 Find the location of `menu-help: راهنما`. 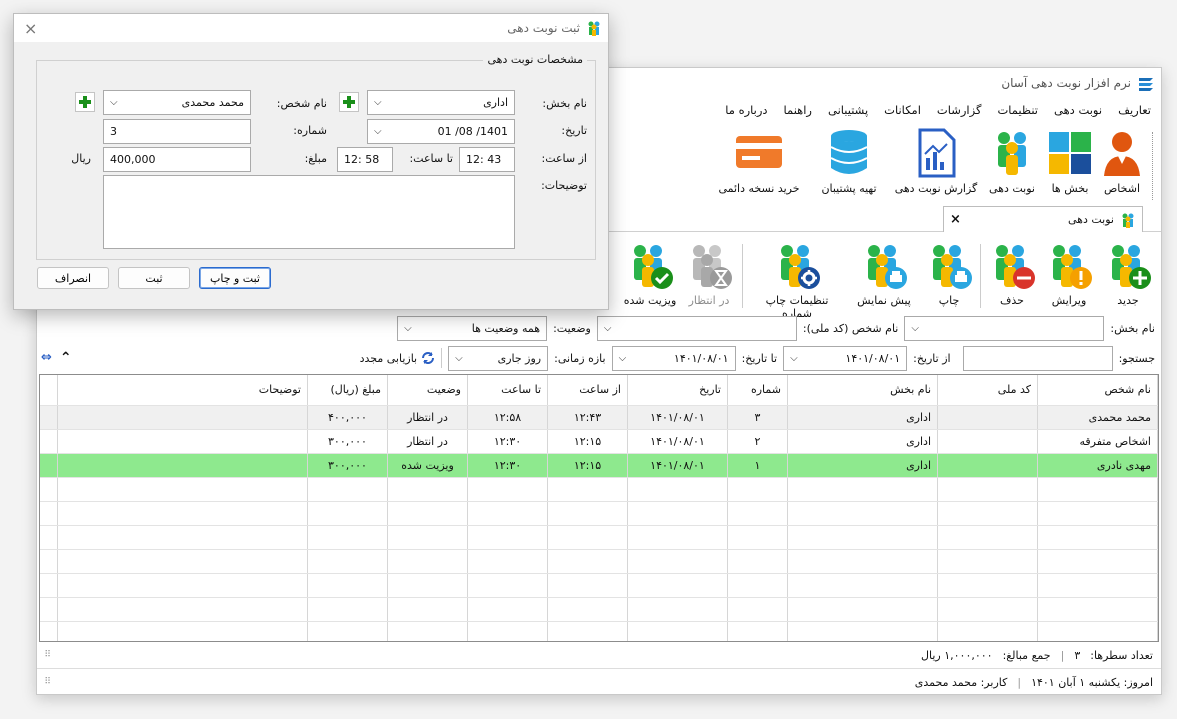

menu-help: راهنما is located at coordinates (798, 110).